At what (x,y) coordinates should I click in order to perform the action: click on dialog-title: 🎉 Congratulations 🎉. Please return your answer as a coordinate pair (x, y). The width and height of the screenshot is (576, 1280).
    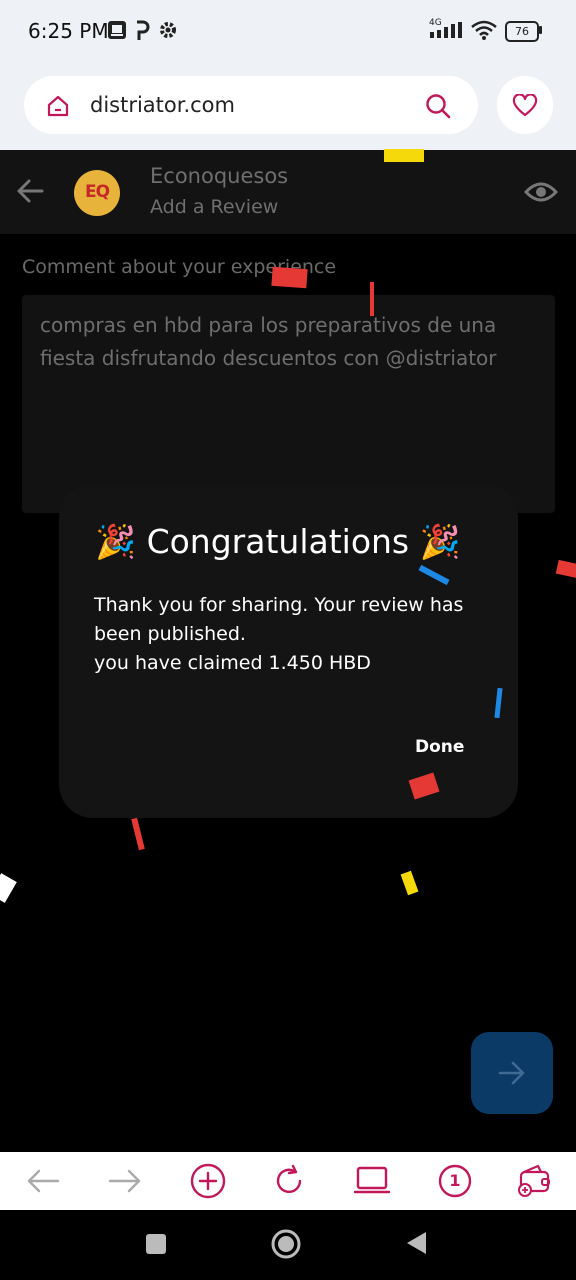
    Looking at the image, I should click on (278, 541).